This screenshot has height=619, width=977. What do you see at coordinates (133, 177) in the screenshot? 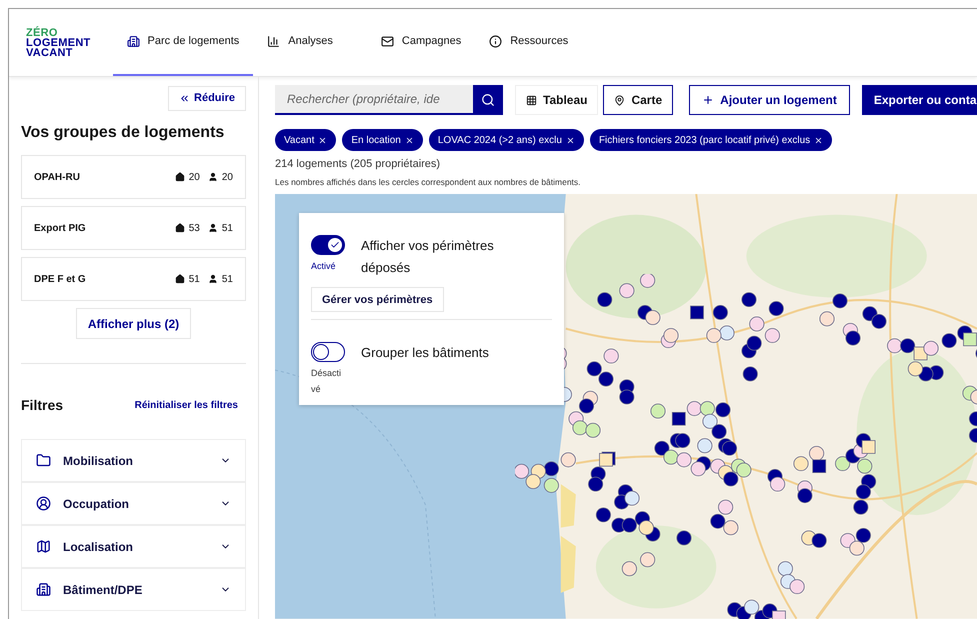
I see `group-card: OPAH-RU 20 20` at bounding box center [133, 177].